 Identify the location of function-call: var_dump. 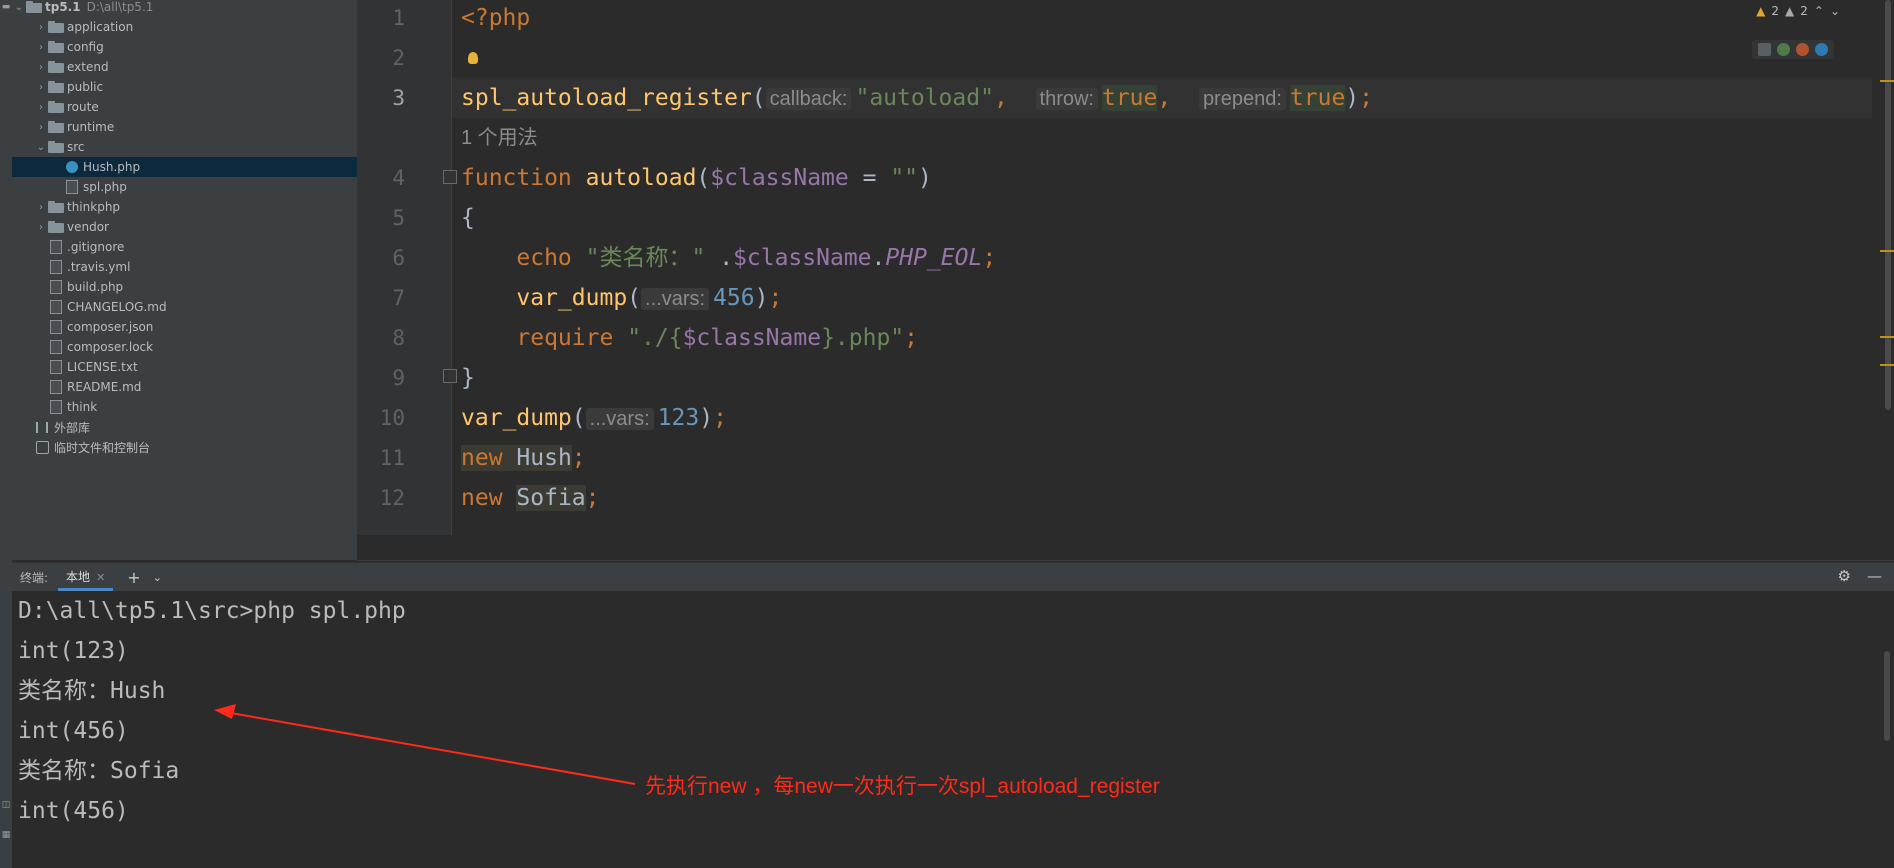
(516, 418).